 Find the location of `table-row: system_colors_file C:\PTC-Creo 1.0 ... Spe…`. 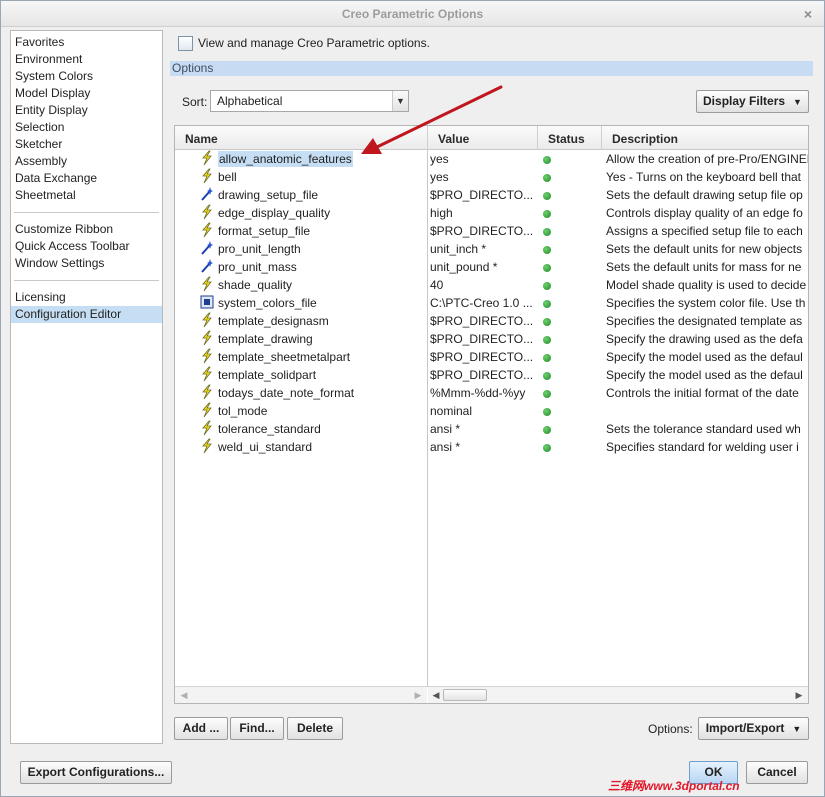

table-row: system_colors_file C:\PTC-Creo 1.0 ... Spe… is located at coordinates (491, 303).